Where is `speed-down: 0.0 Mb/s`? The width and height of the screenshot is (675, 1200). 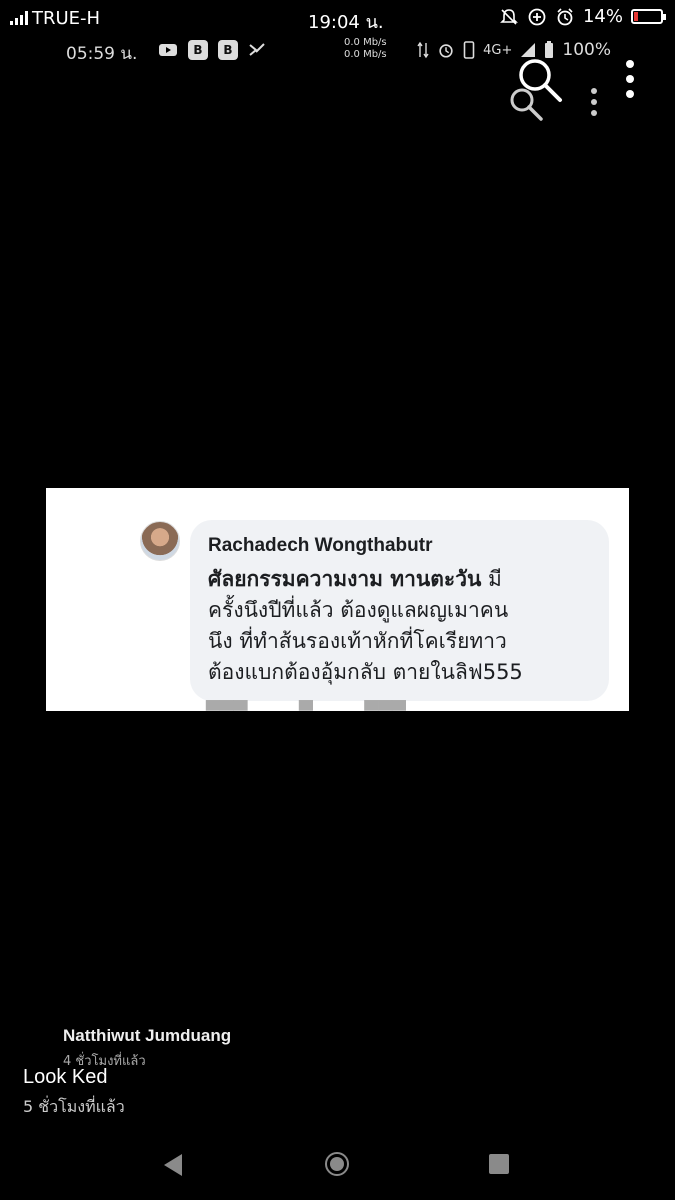
speed-down: 0.0 Mb/s is located at coordinates (365, 54).